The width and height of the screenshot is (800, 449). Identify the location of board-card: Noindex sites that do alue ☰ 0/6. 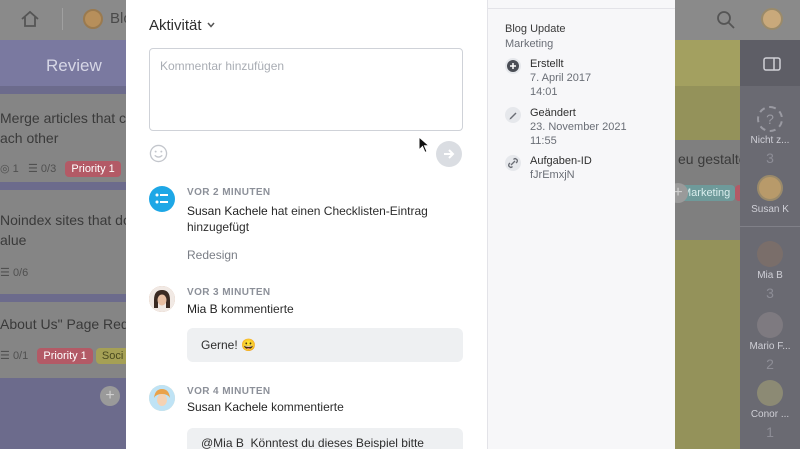
(65, 242).